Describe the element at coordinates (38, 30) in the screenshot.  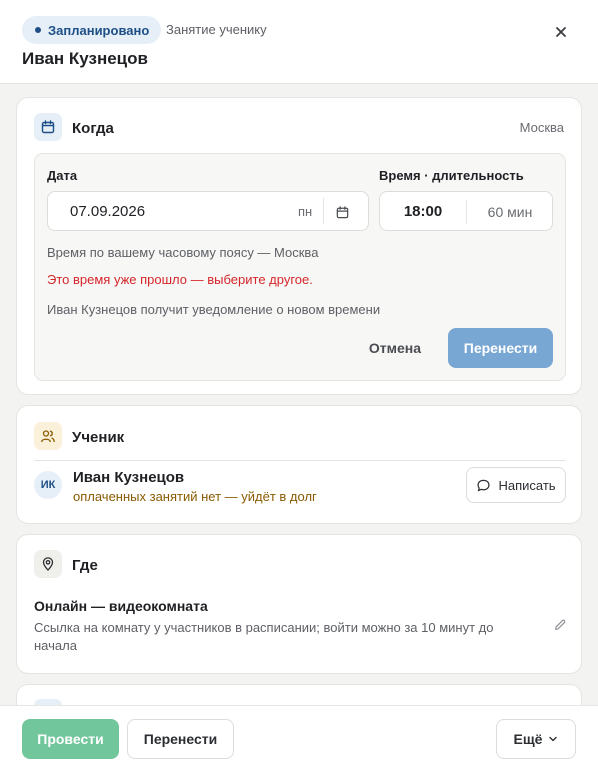
I see `status-dot` at that location.